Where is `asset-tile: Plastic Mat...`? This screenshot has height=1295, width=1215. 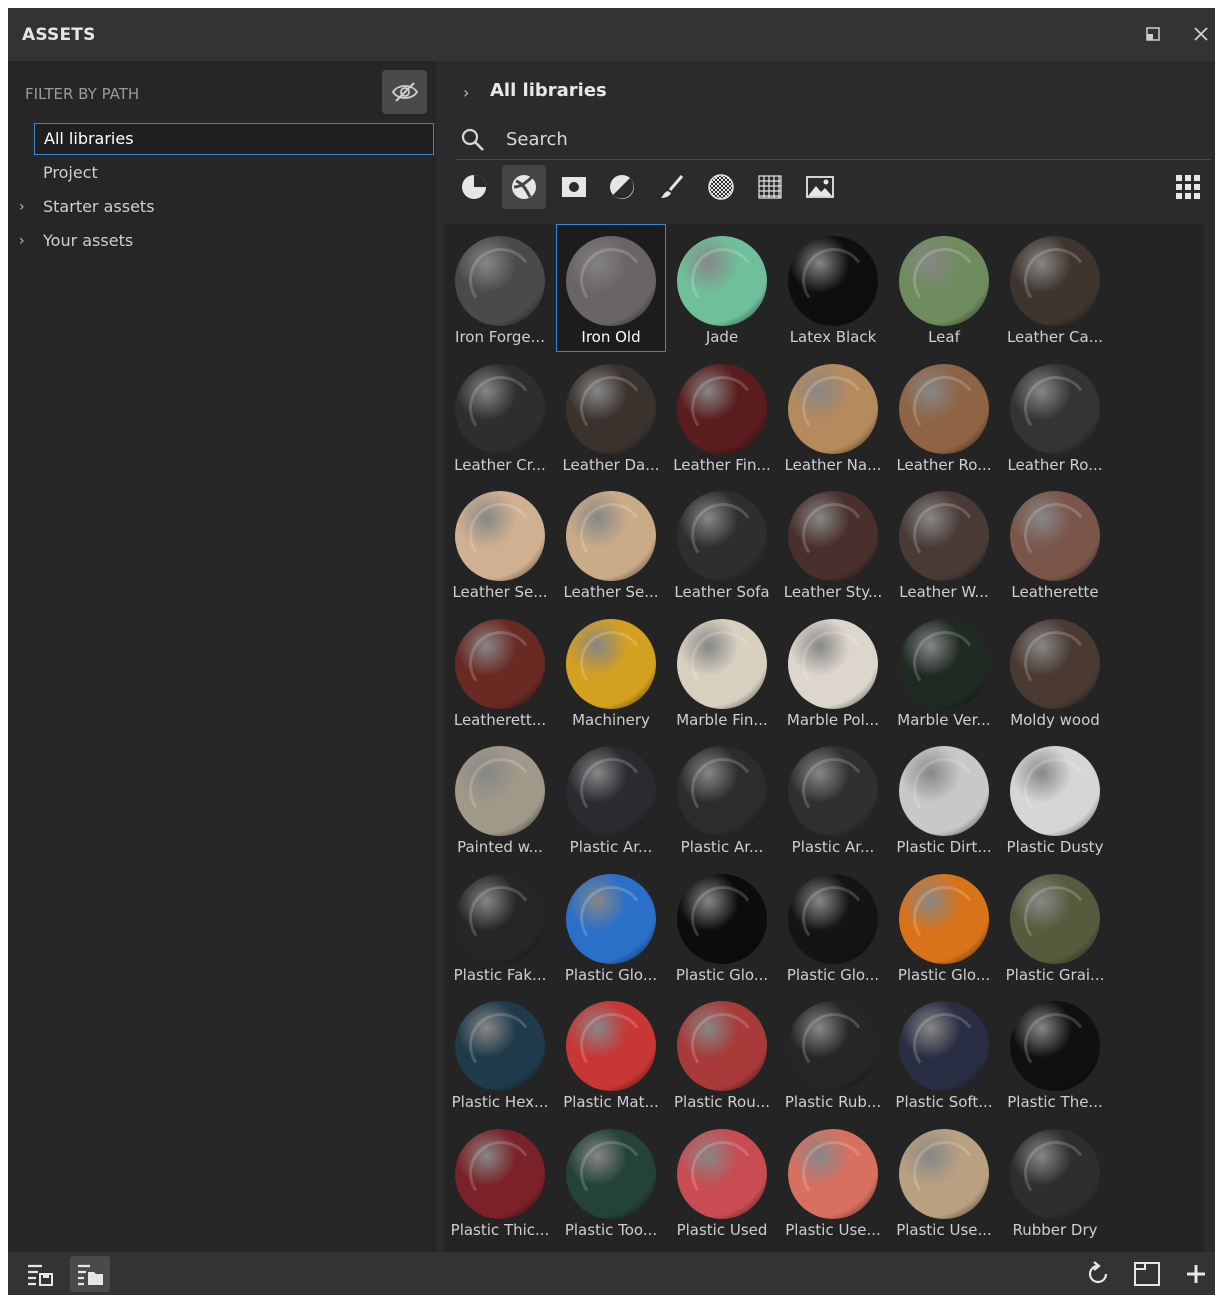
asset-tile: Plastic Mat... is located at coordinates (611, 1053).